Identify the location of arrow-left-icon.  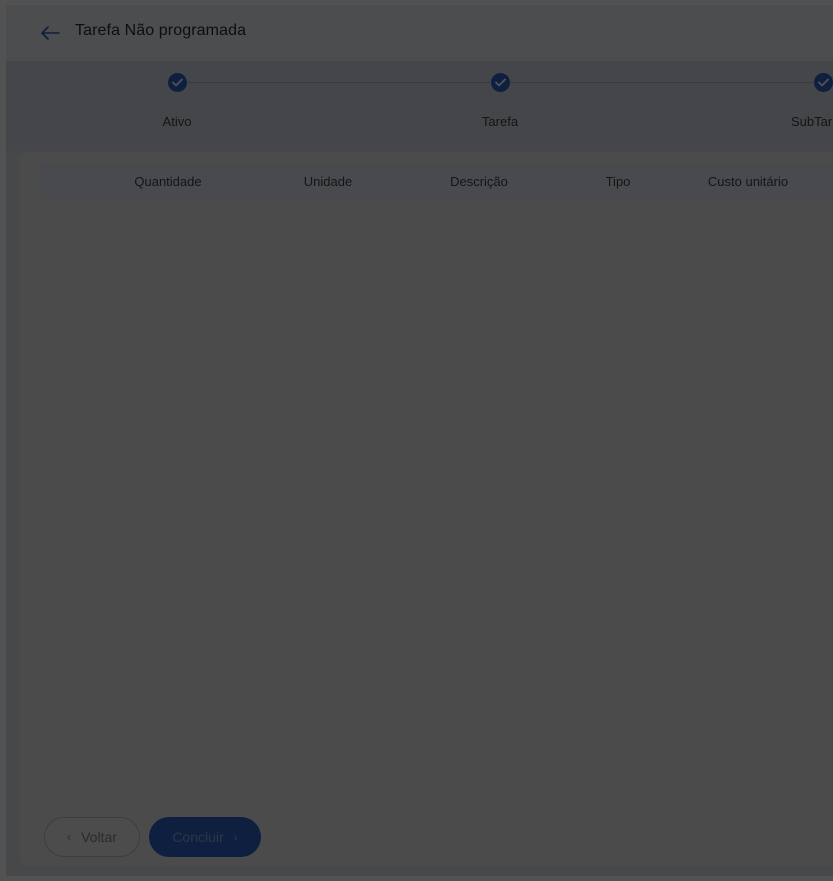
(50, 33).